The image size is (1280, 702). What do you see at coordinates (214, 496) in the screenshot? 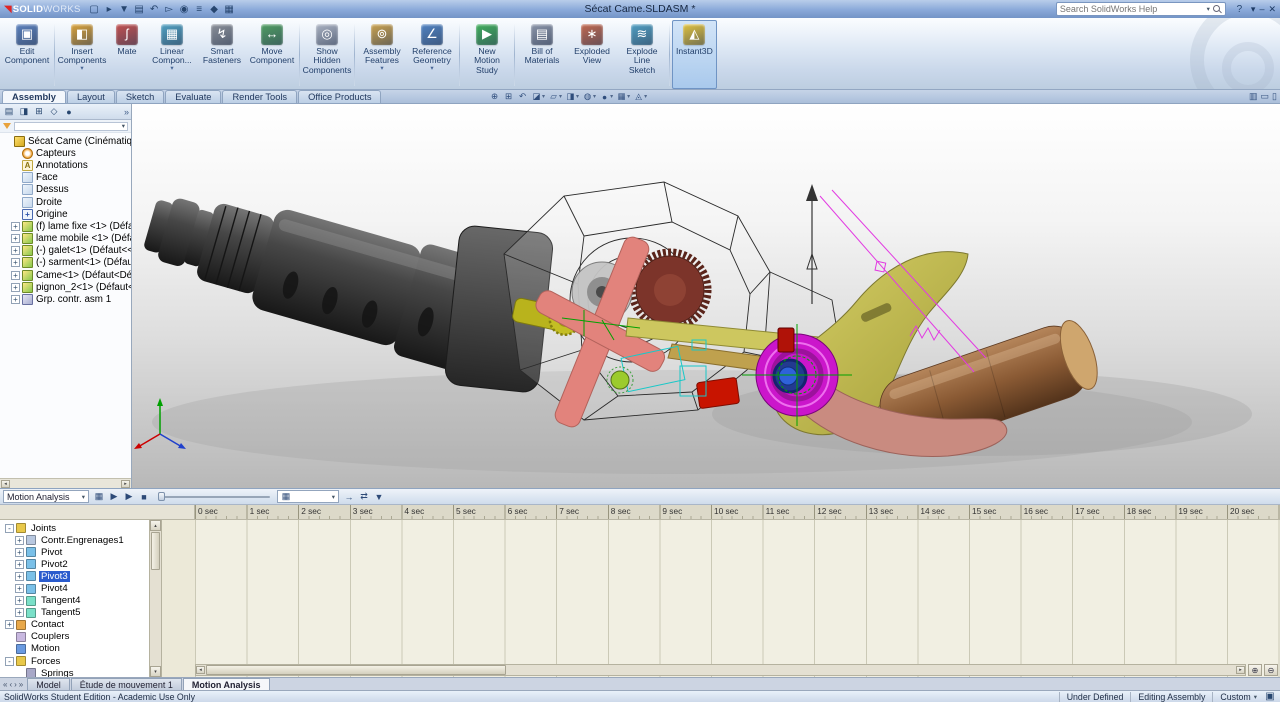
I see `timeline-slider` at bounding box center [214, 496].